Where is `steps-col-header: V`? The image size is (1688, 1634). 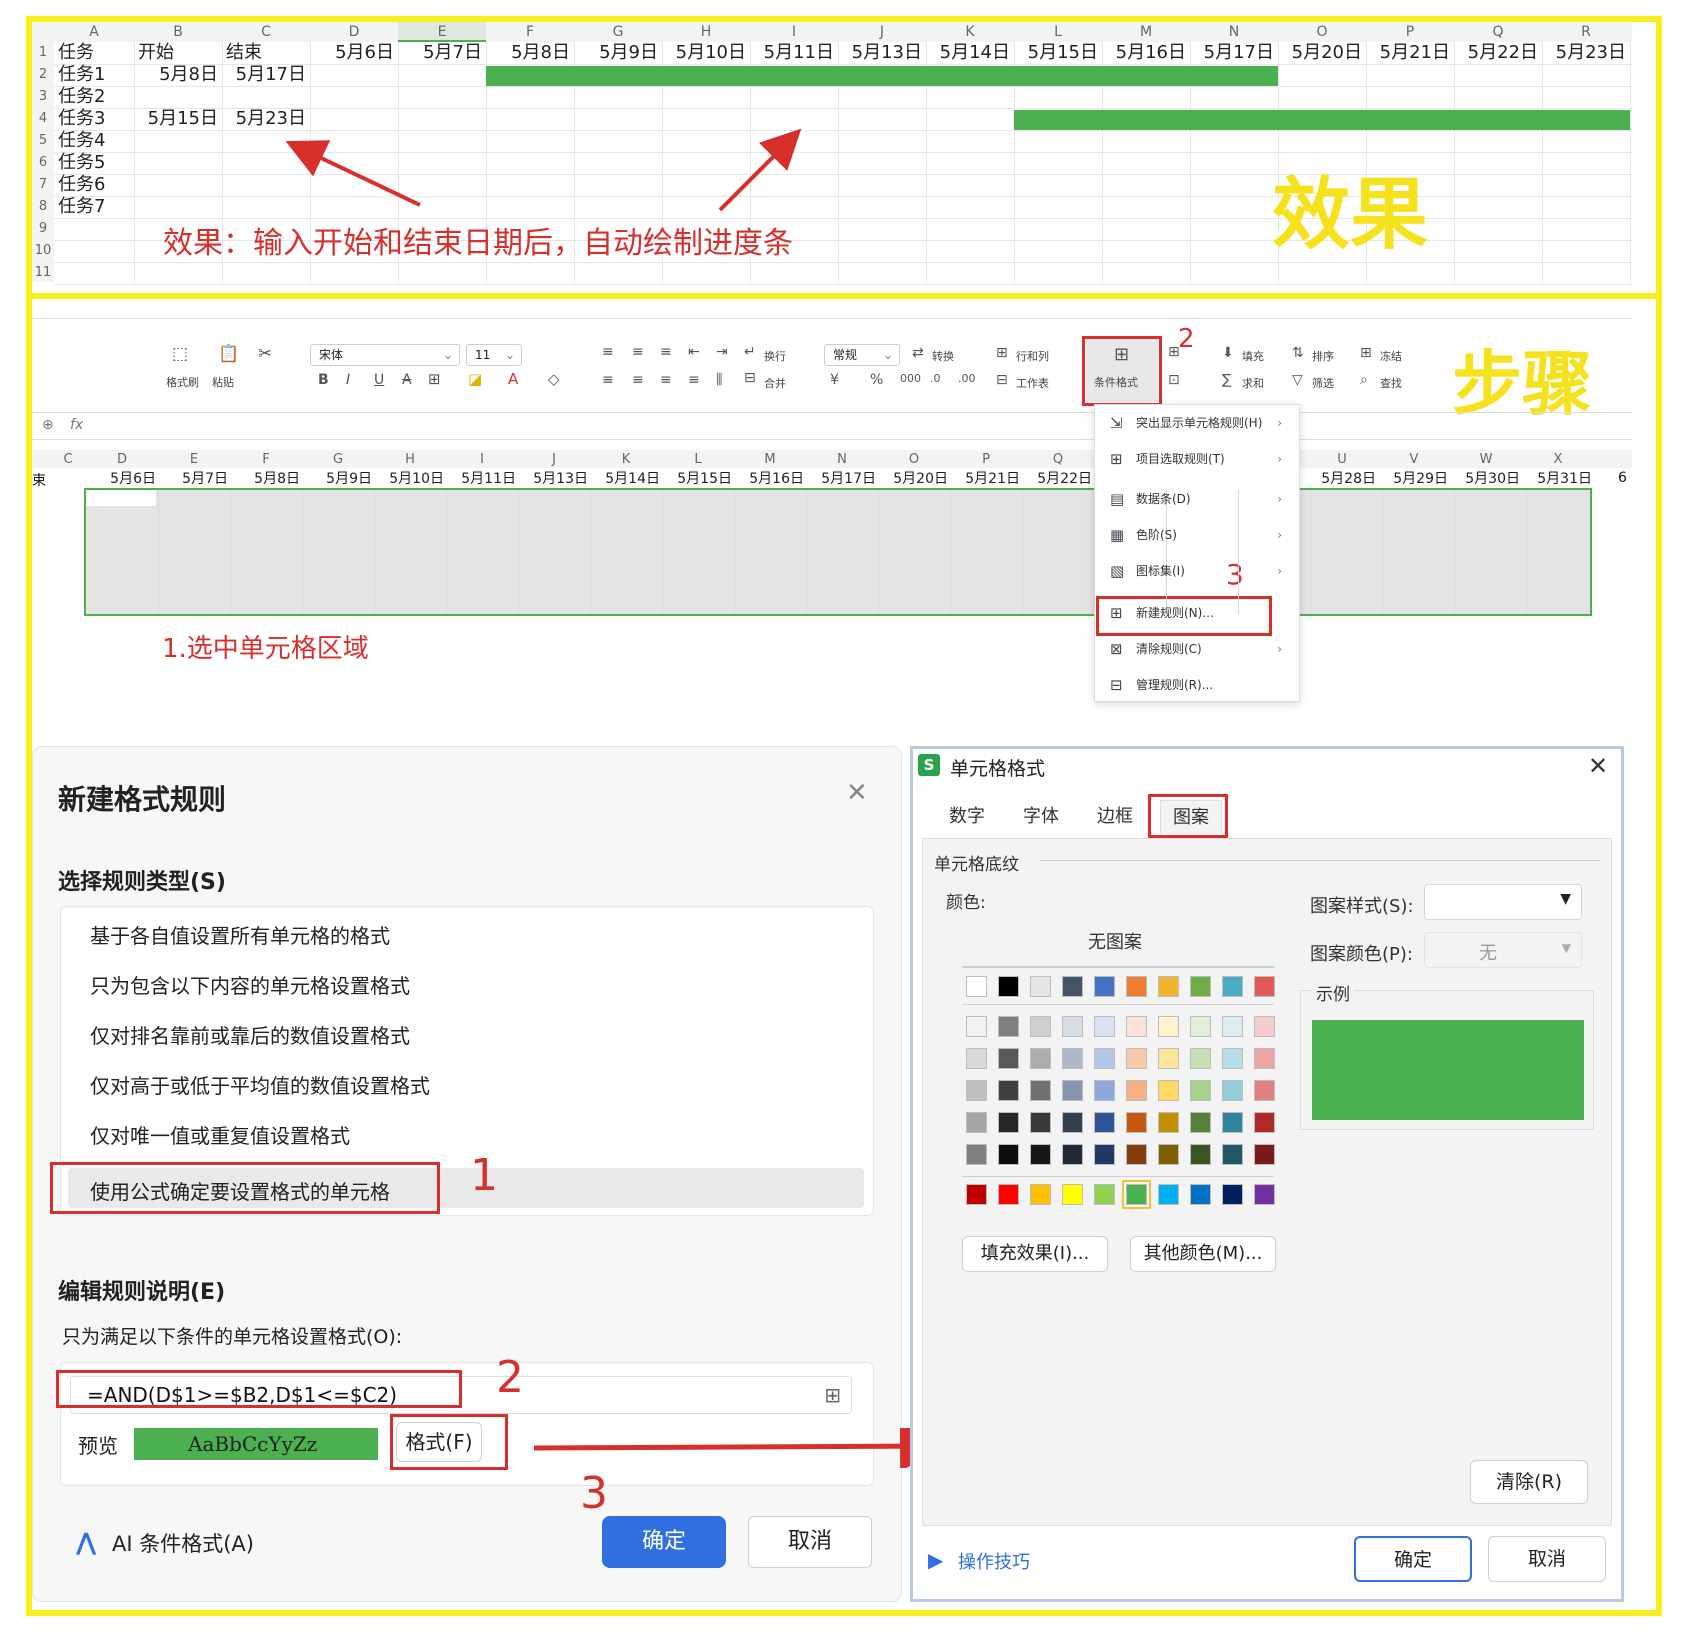 steps-col-header: V is located at coordinates (1414, 460).